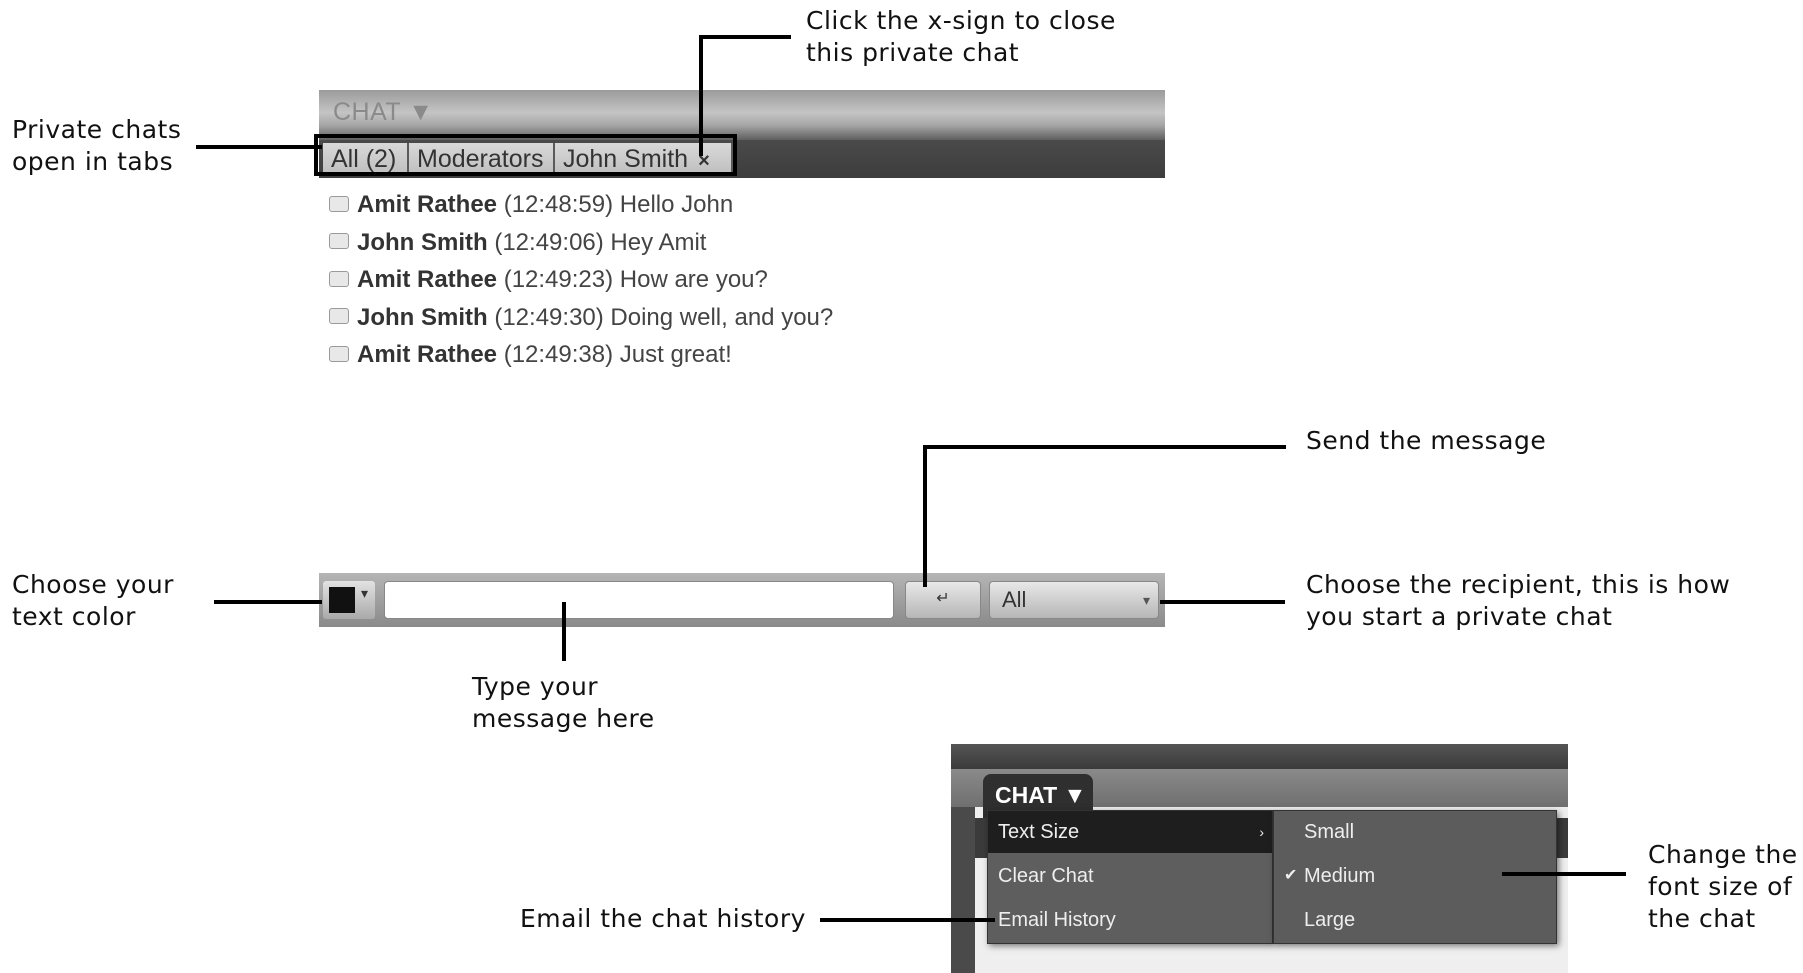 The height and width of the screenshot is (973, 1803). What do you see at coordinates (1261, 832) in the screenshot?
I see `chevron-right-icon: ›` at bounding box center [1261, 832].